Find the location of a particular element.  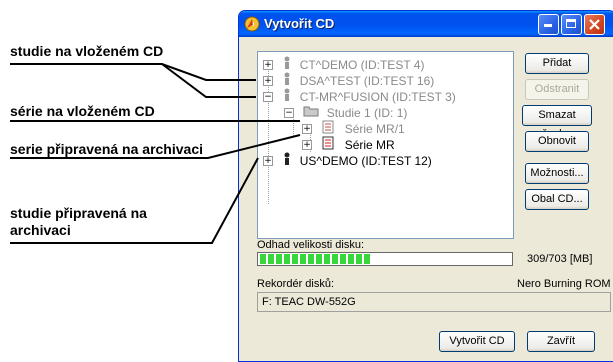

arrow-study-ready is located at coordinates (134, 200).